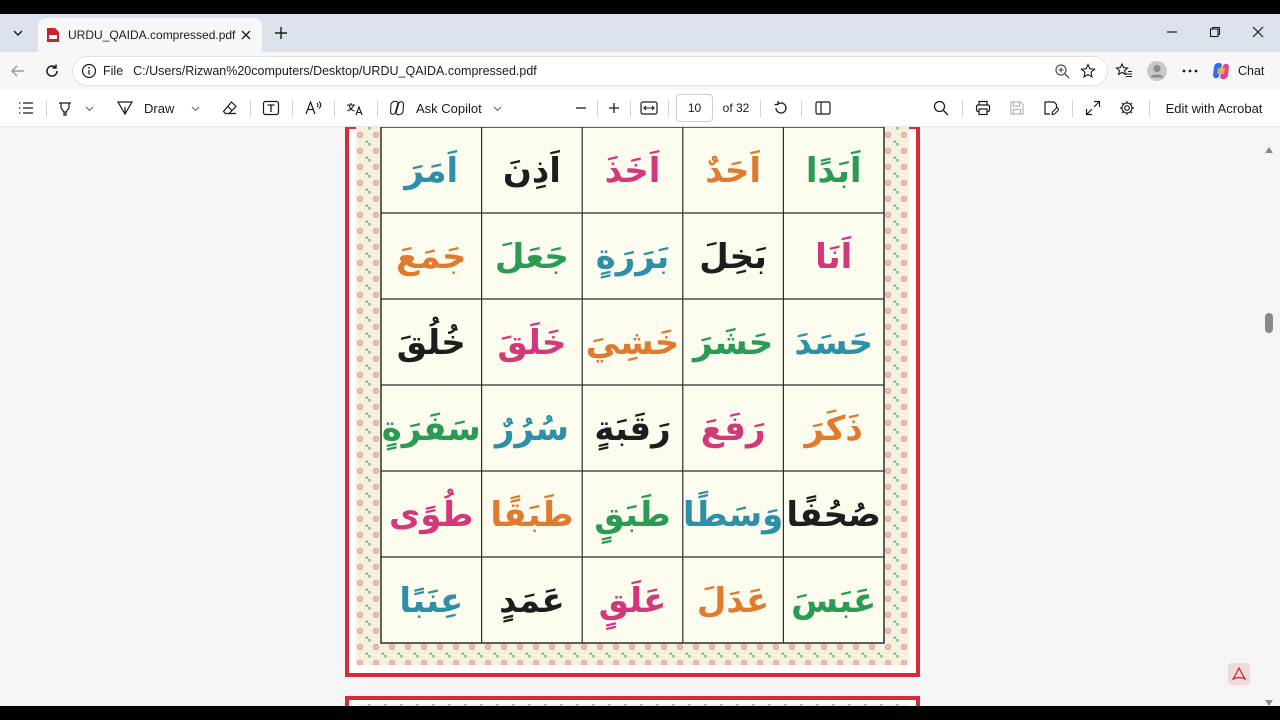  I want to click on page-count: of 32, so click(736, 108).